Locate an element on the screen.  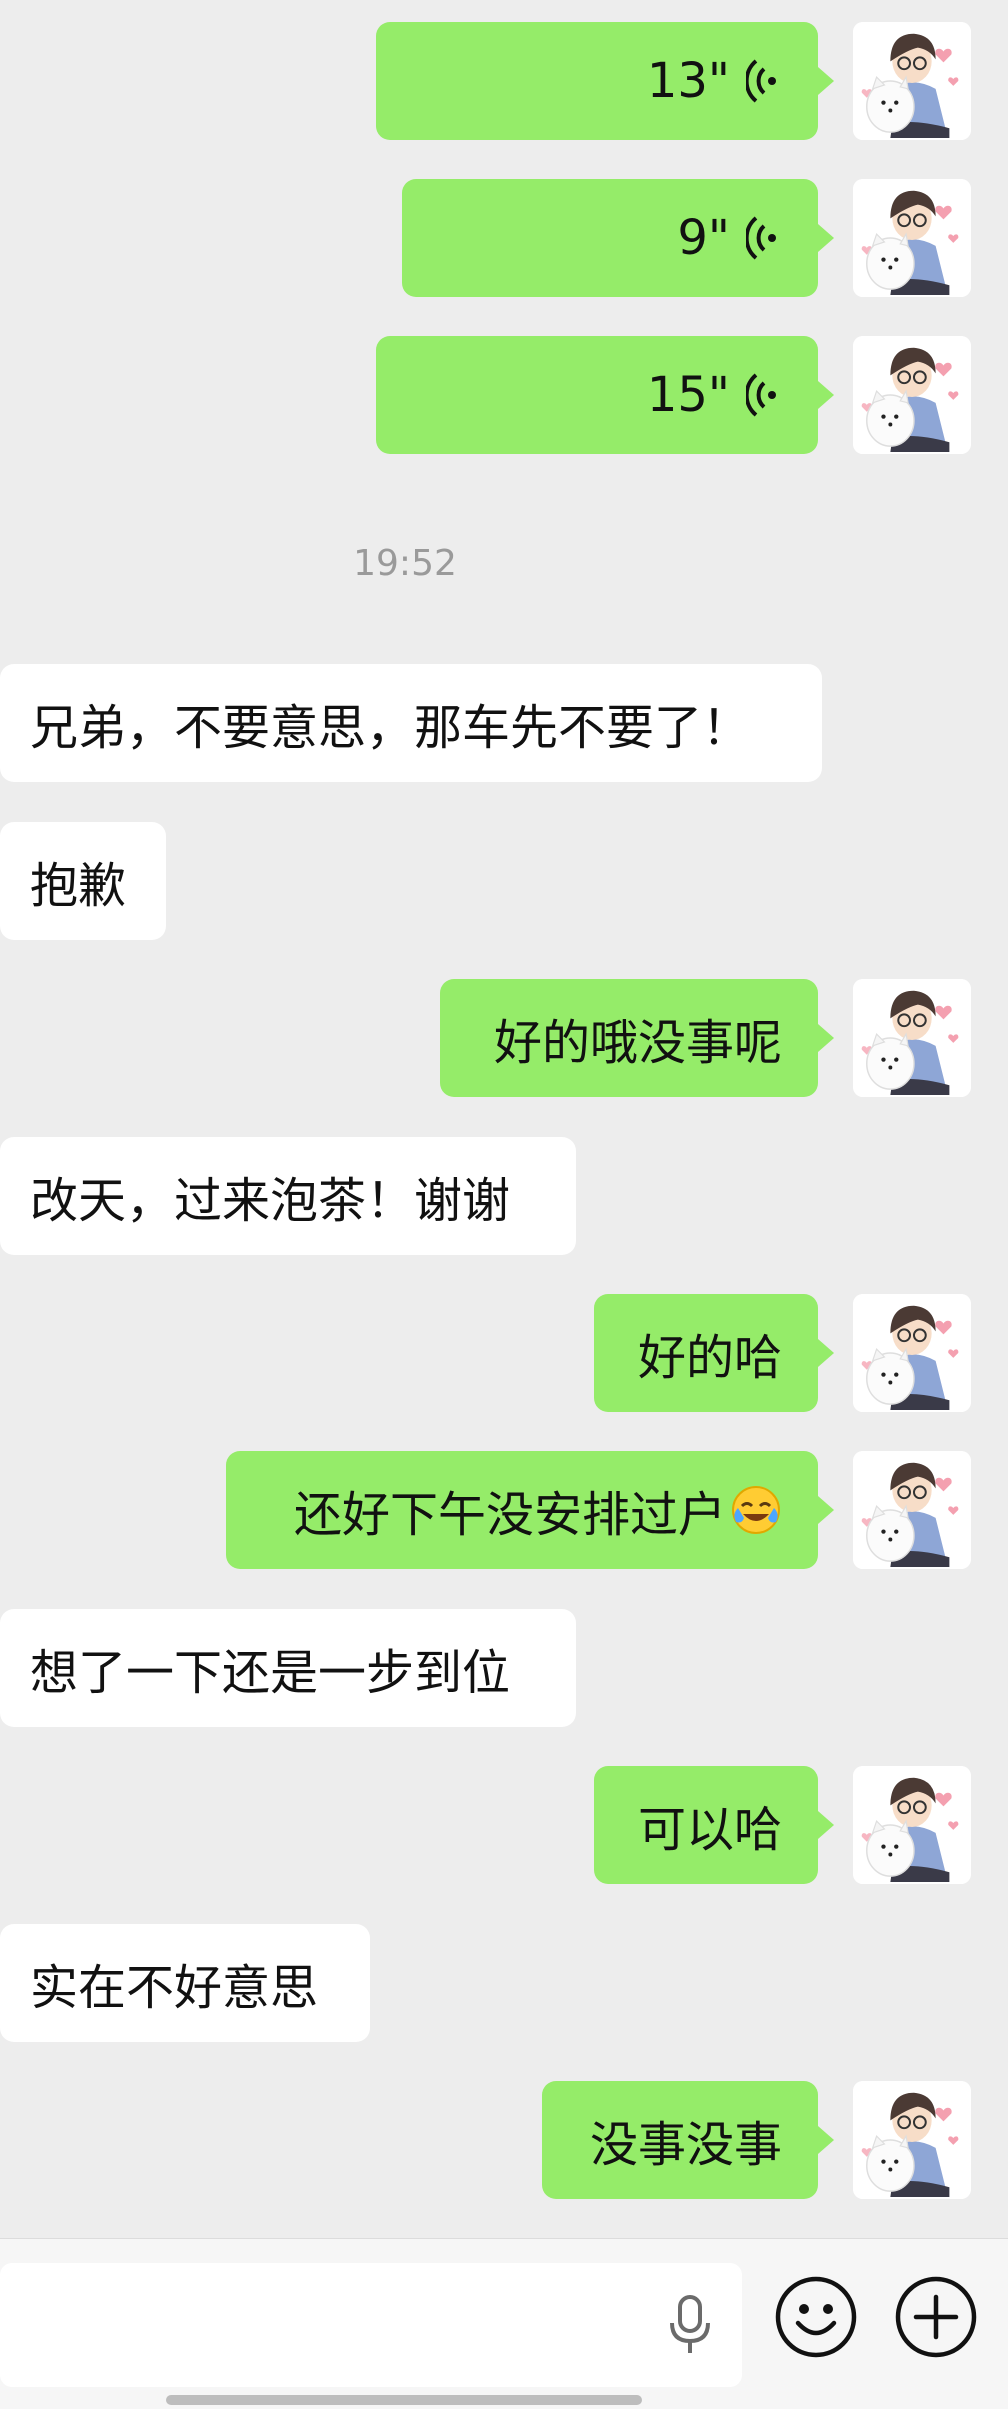
message-text: 抱歉 is located at coordinates (78, 886).